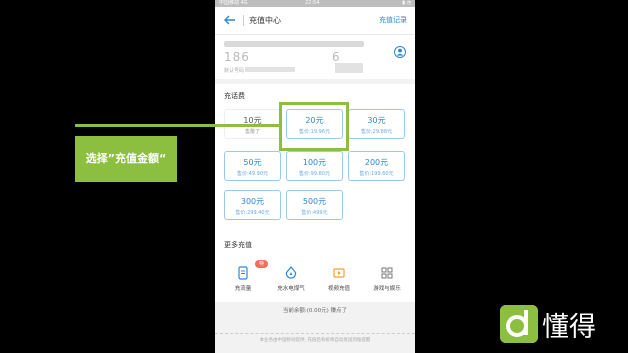 This screenshot has height=353, width=628. Describe the element at coordinates (314, 201) in the screenshot. I see `option-amount: 500元` at that location.